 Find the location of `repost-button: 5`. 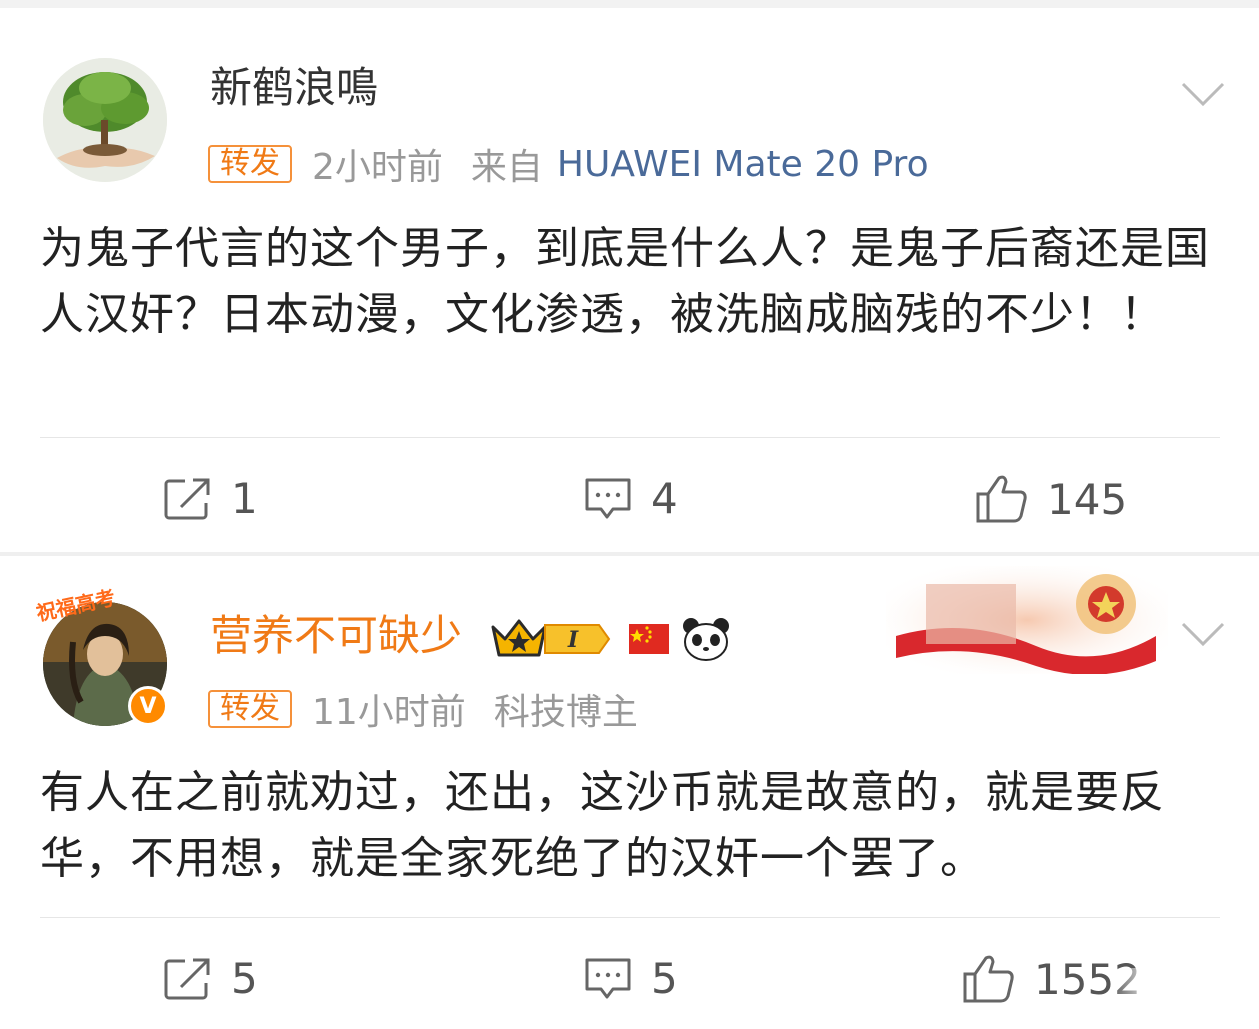

repost-button: 5 is located at coordinates (210, 978).